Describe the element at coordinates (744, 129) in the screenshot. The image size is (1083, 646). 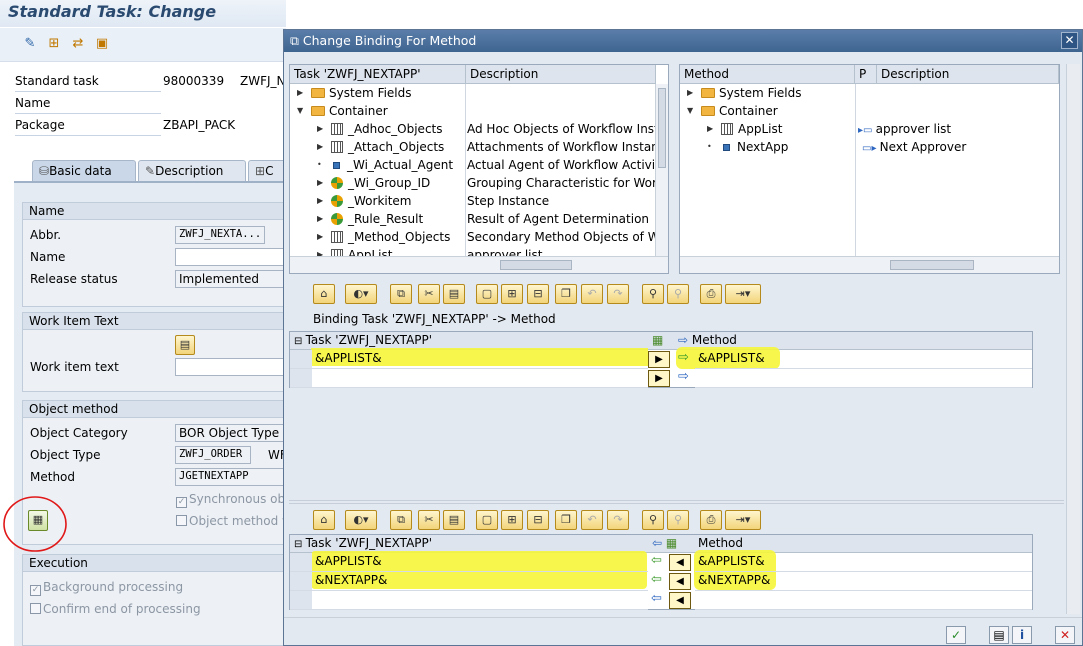
I see `tree-item-applist: ▶ AppList` at that location.